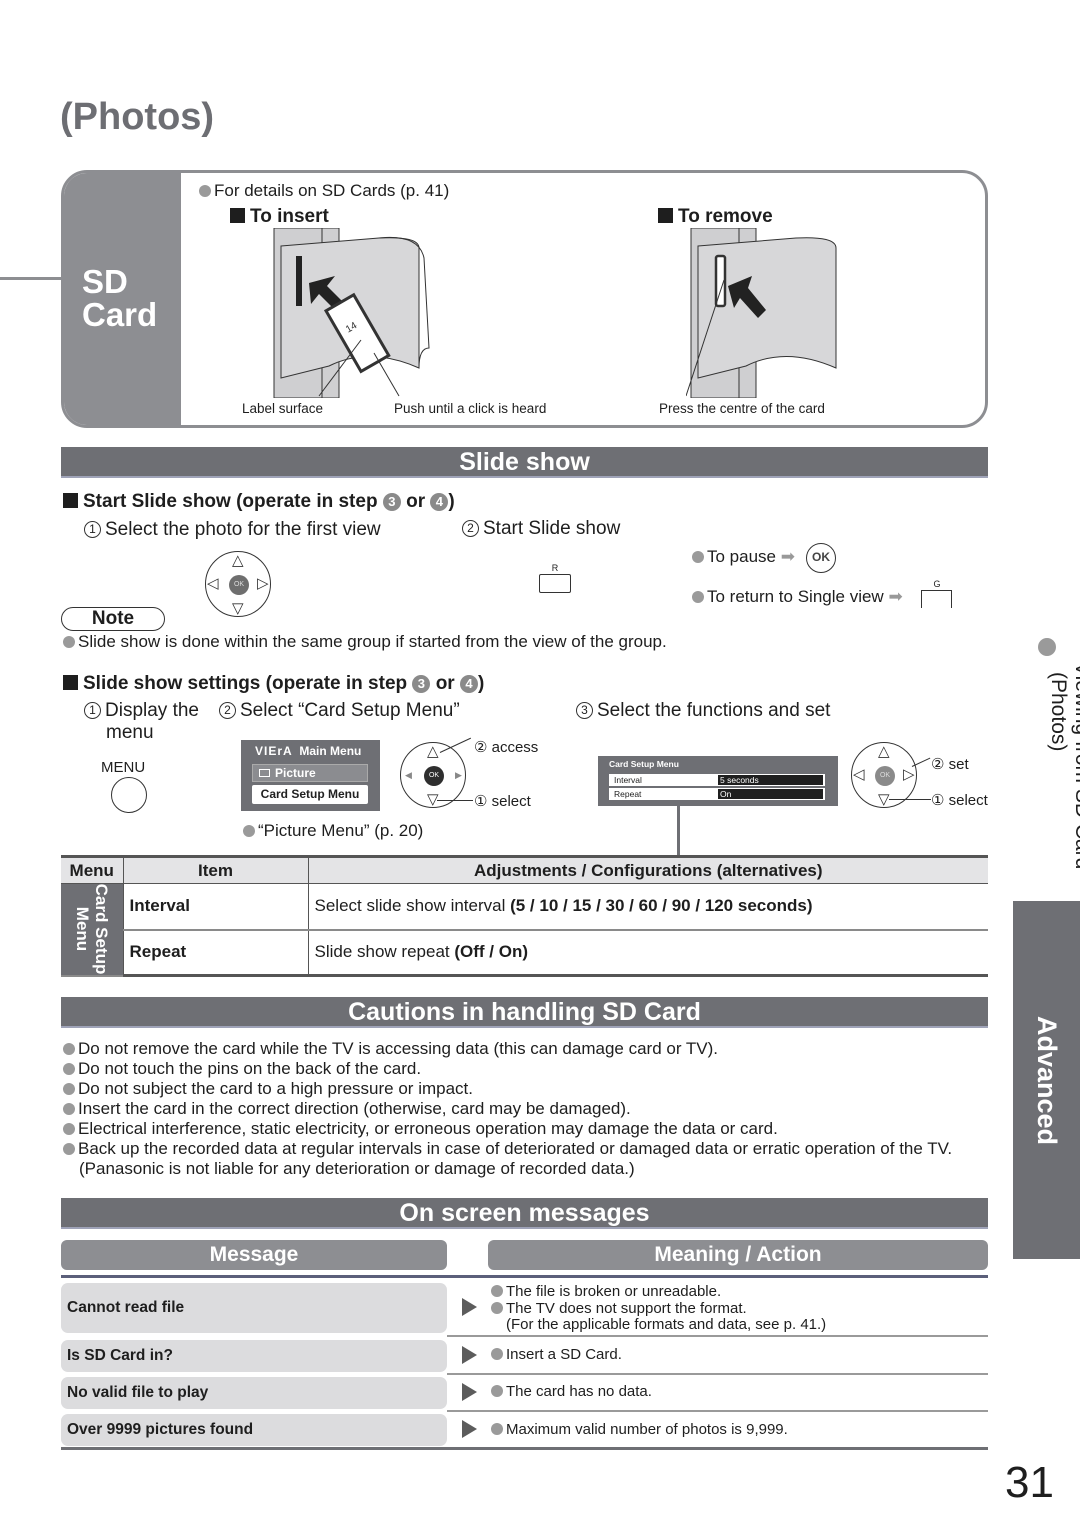  Describe the element at coordinates (950, 764) in the screenshot. I see `set-label: ② set` at that location.